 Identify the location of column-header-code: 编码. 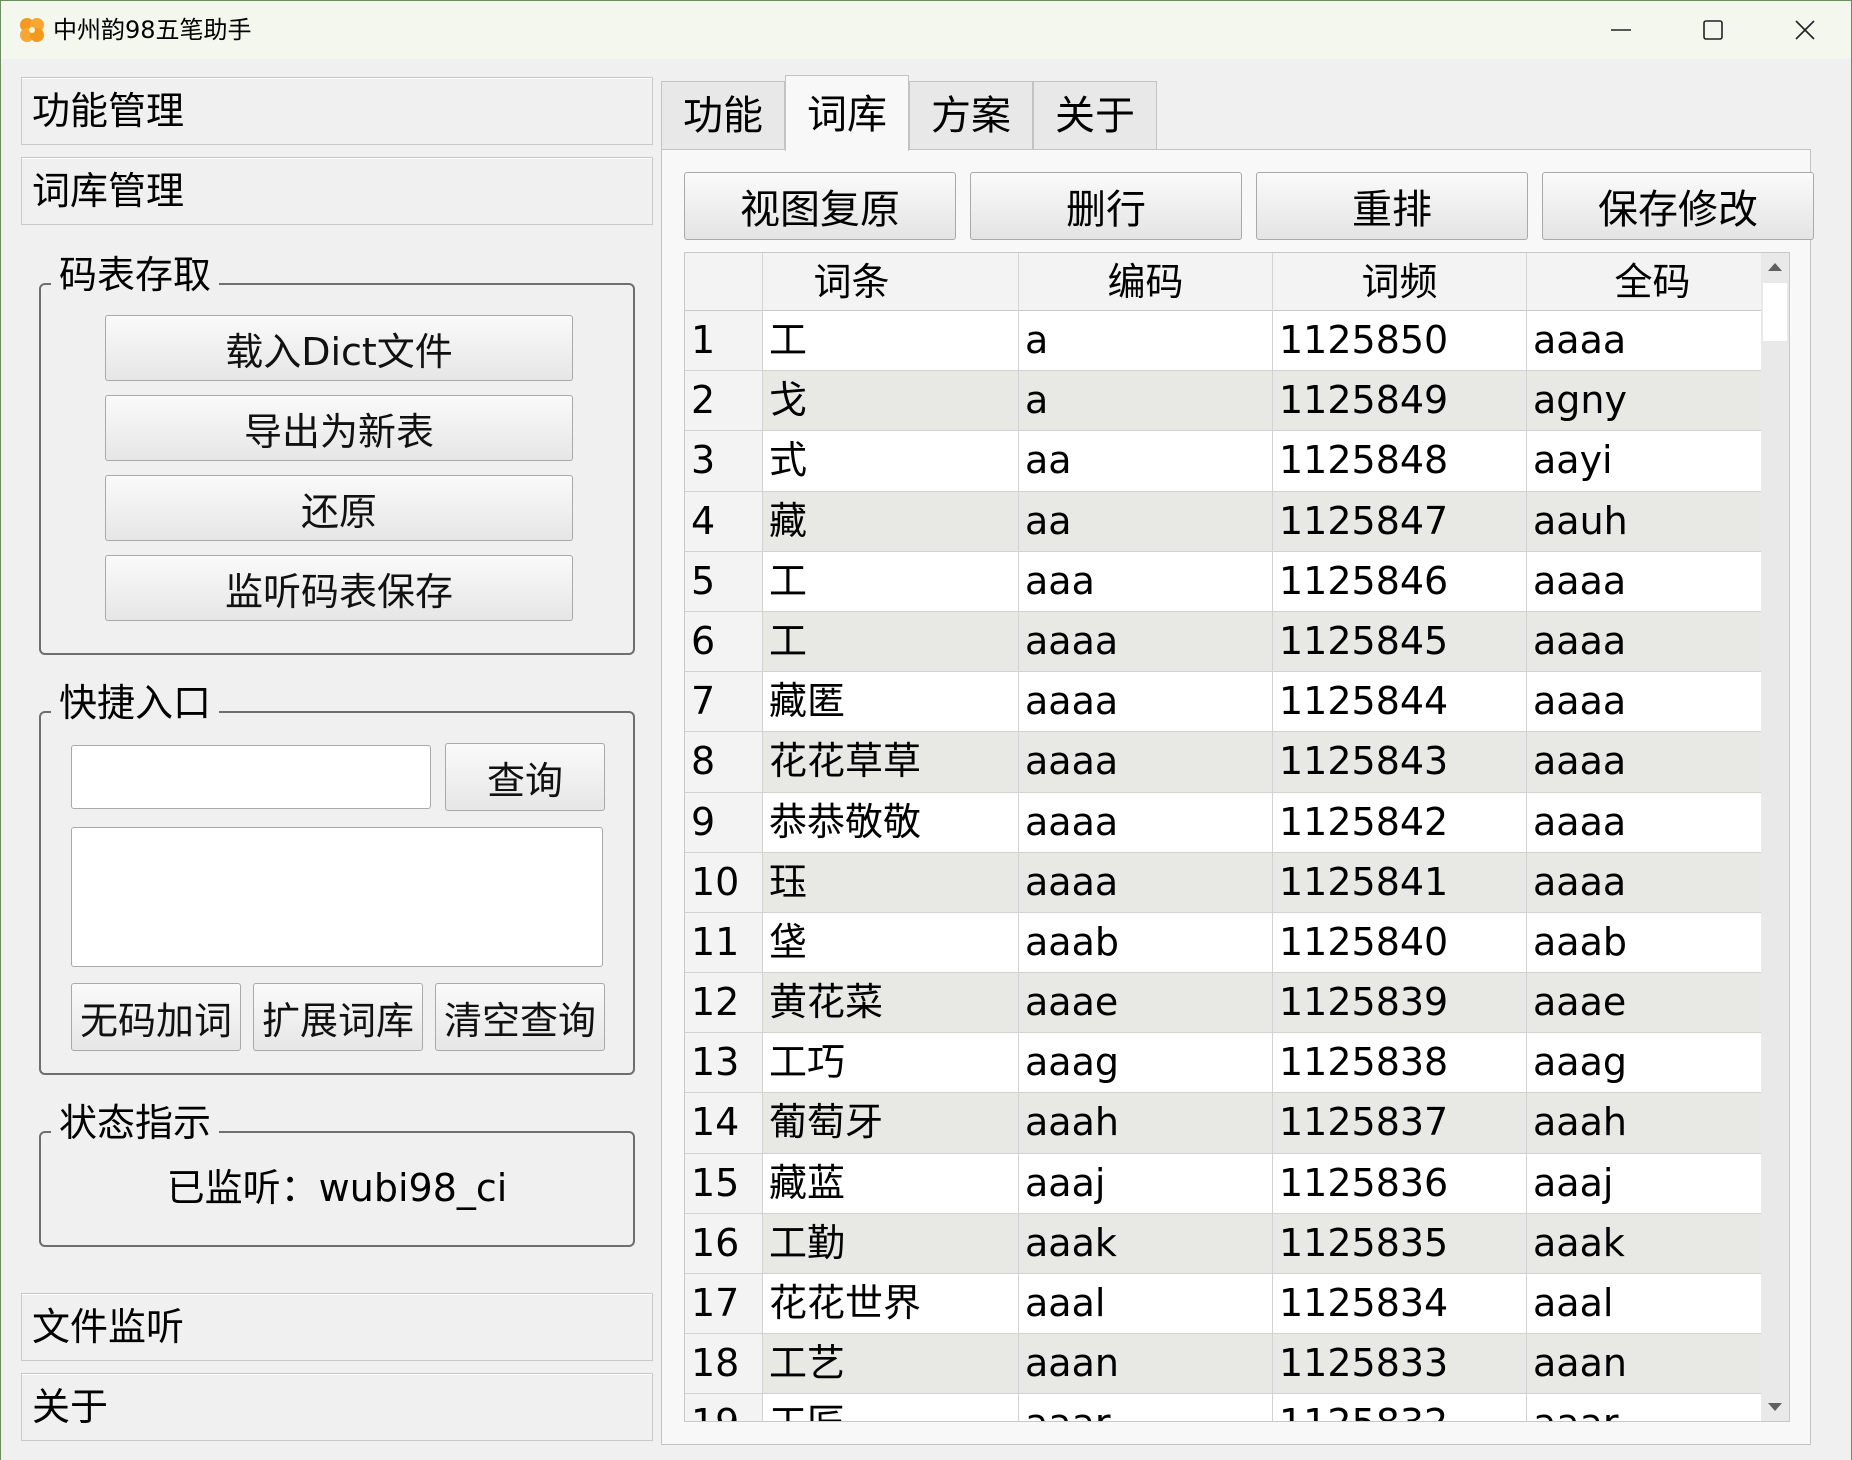
(1146, 282).